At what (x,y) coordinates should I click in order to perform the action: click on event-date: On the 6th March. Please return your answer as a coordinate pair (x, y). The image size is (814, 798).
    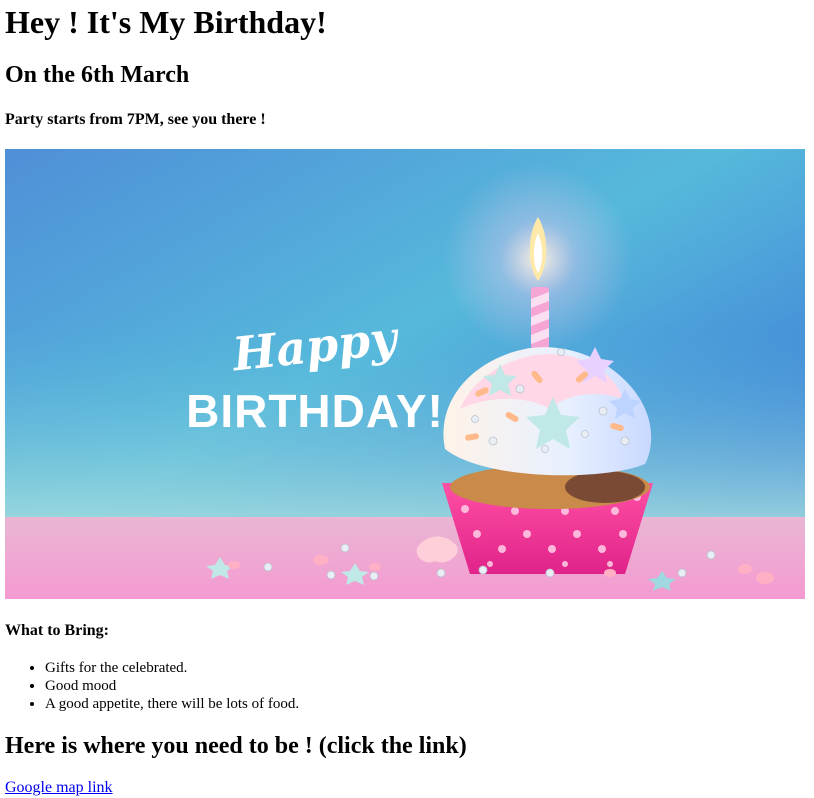
    Looking at the image, I should click on (97, 75).